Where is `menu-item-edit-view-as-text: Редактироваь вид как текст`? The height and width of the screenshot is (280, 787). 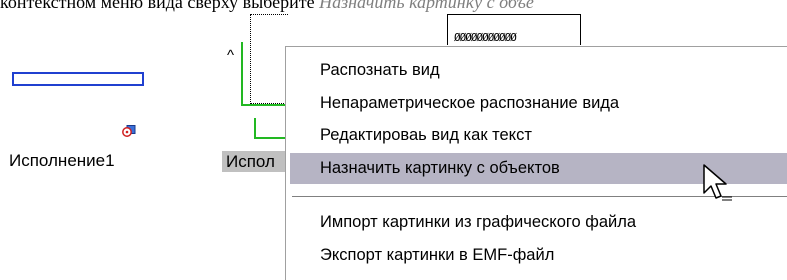 menu-item-edit-view-as-text: Редактироваь вид как текст is located at coordinates (538, 135).